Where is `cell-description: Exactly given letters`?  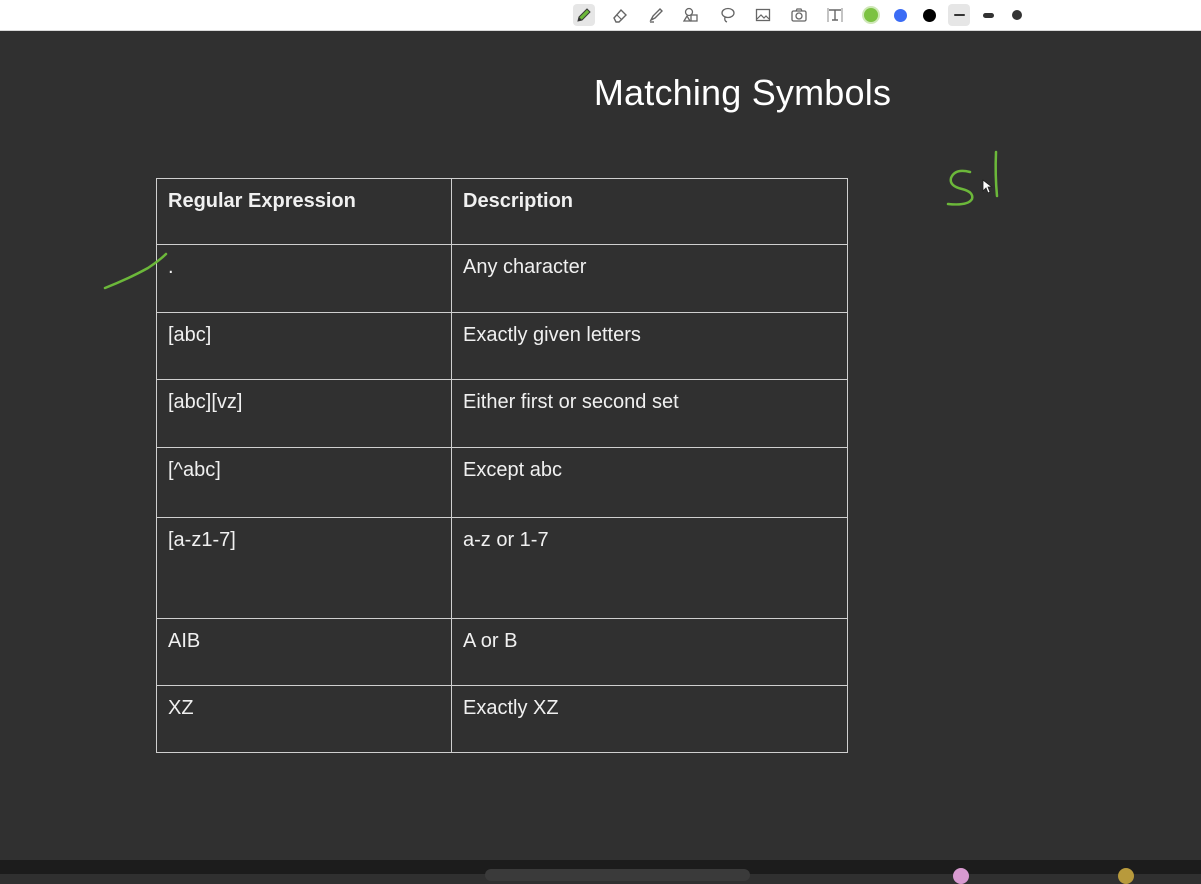 cell-description: Exactly given letters is located at coordinates (649, 346).